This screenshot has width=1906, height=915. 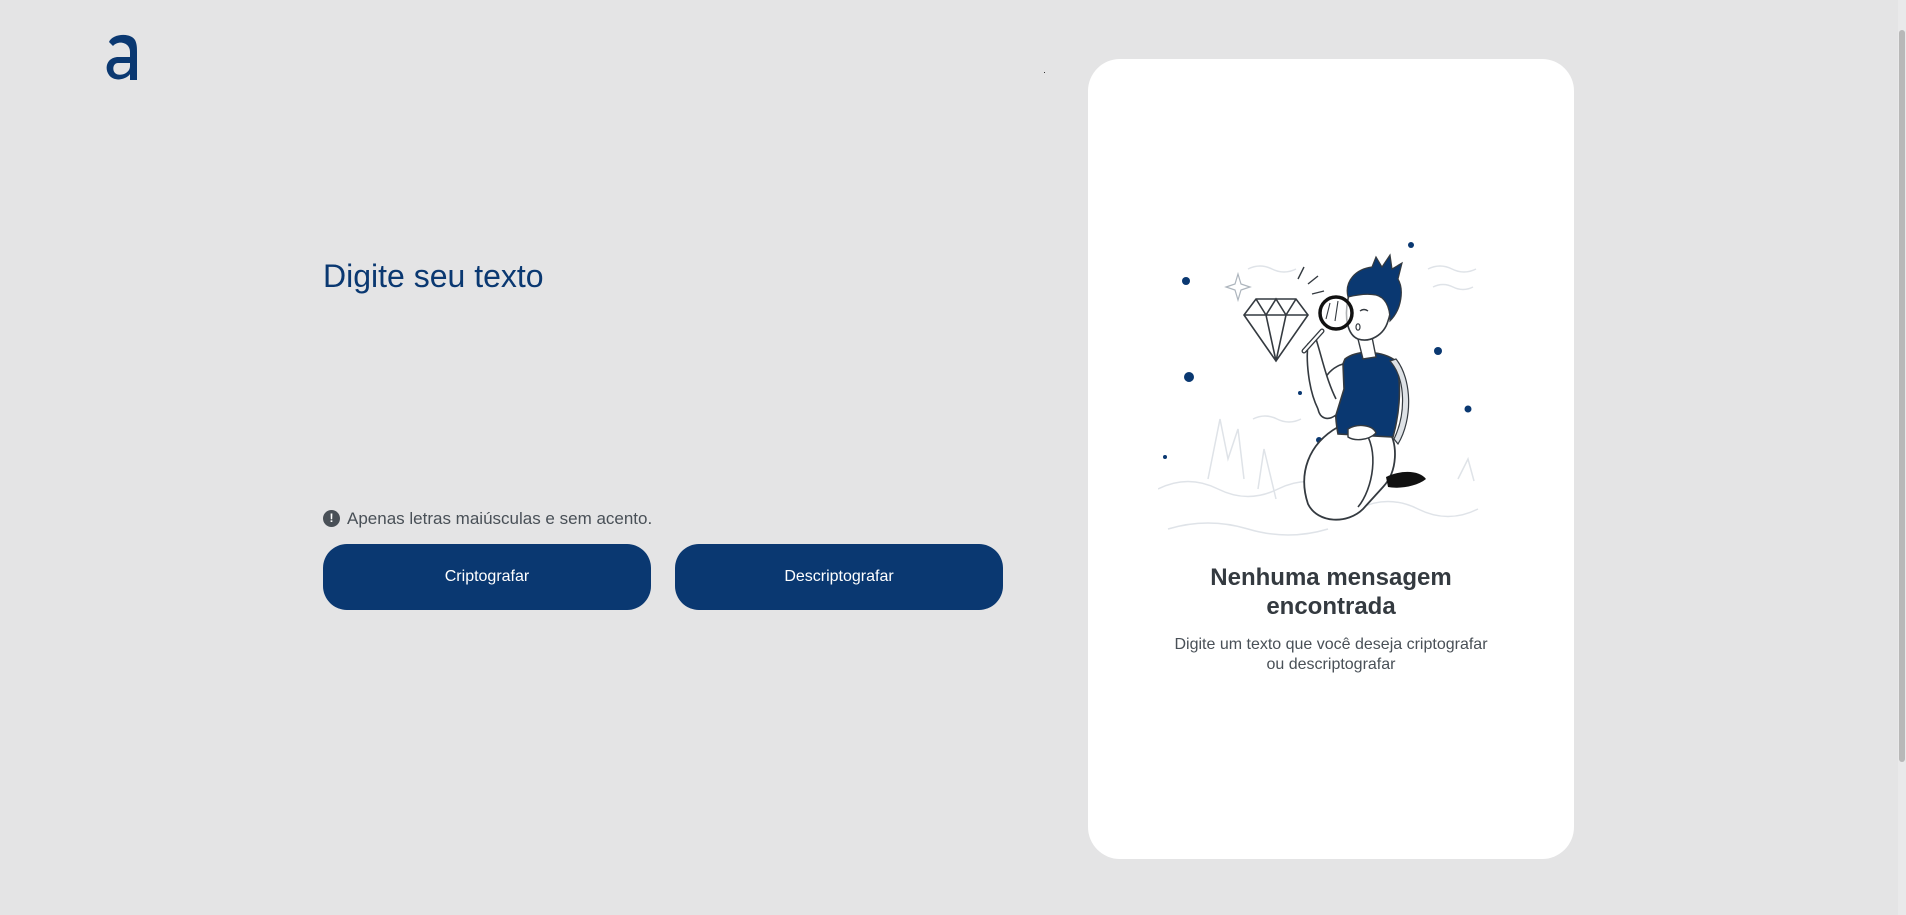 I want to click on person-magnifying-glass-illustration, so click(x=1318, y=389).